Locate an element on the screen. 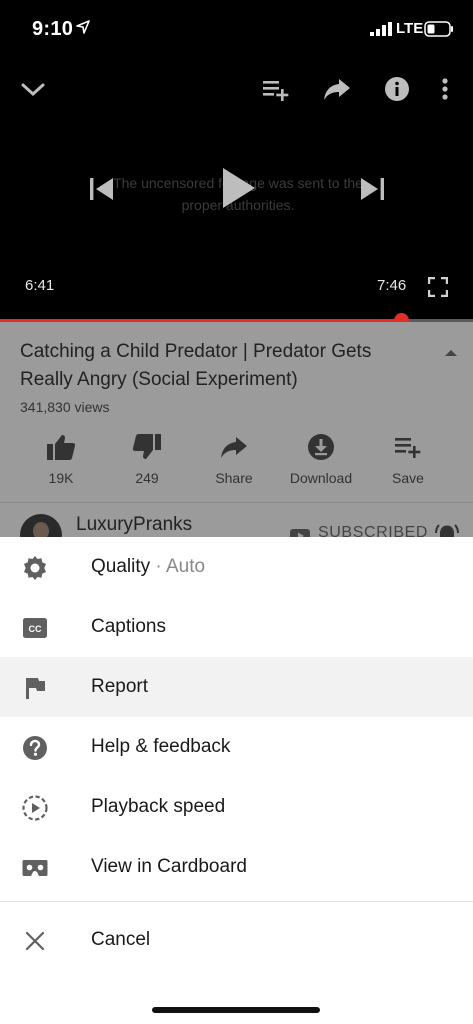 Image resolution: width=473 pixels, height=1024 pixels. status-time: 9:10 is located at coordinates (53, 29).